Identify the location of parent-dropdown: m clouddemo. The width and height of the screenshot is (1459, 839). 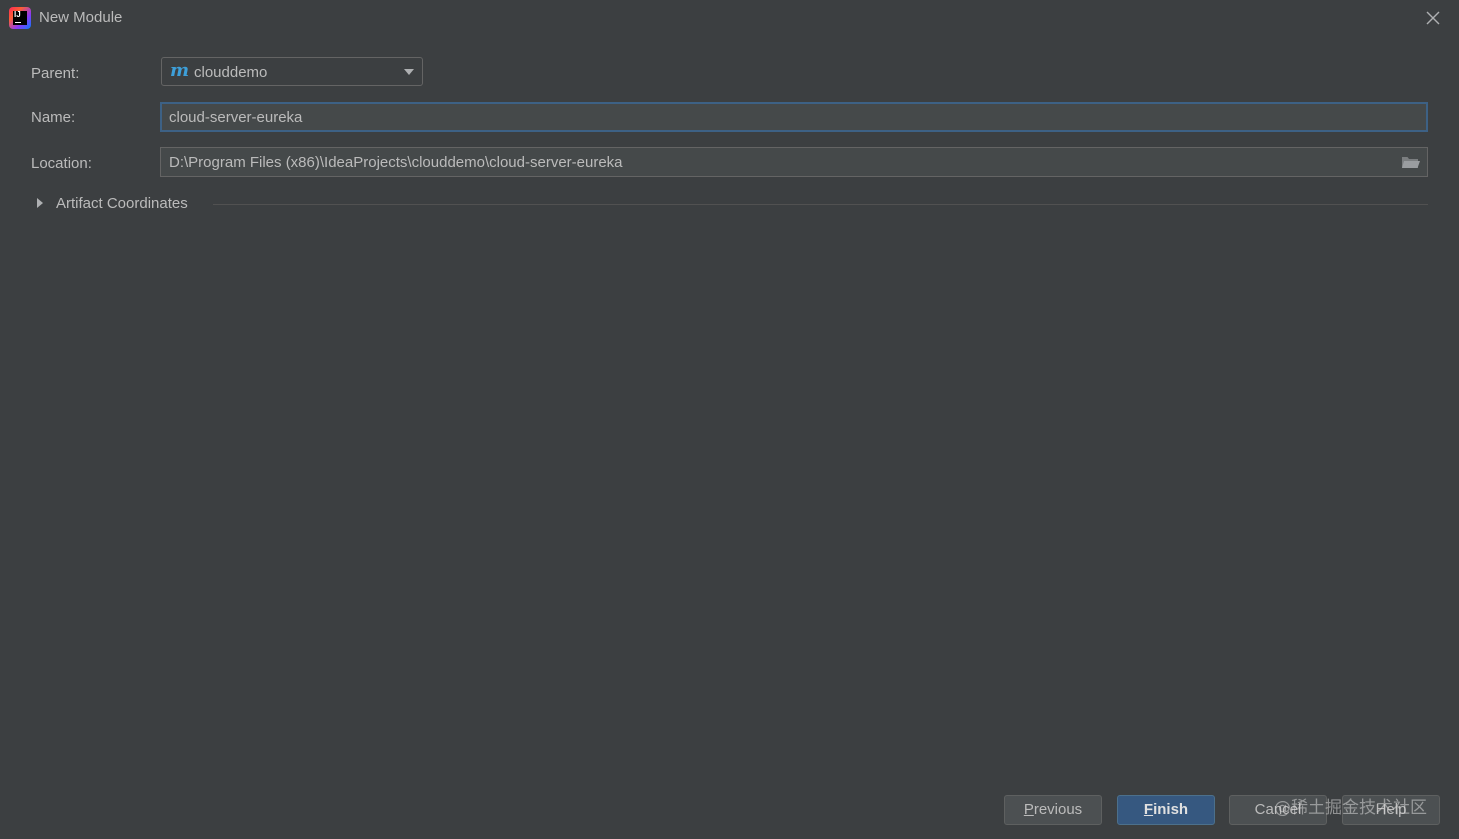
(292, 71).